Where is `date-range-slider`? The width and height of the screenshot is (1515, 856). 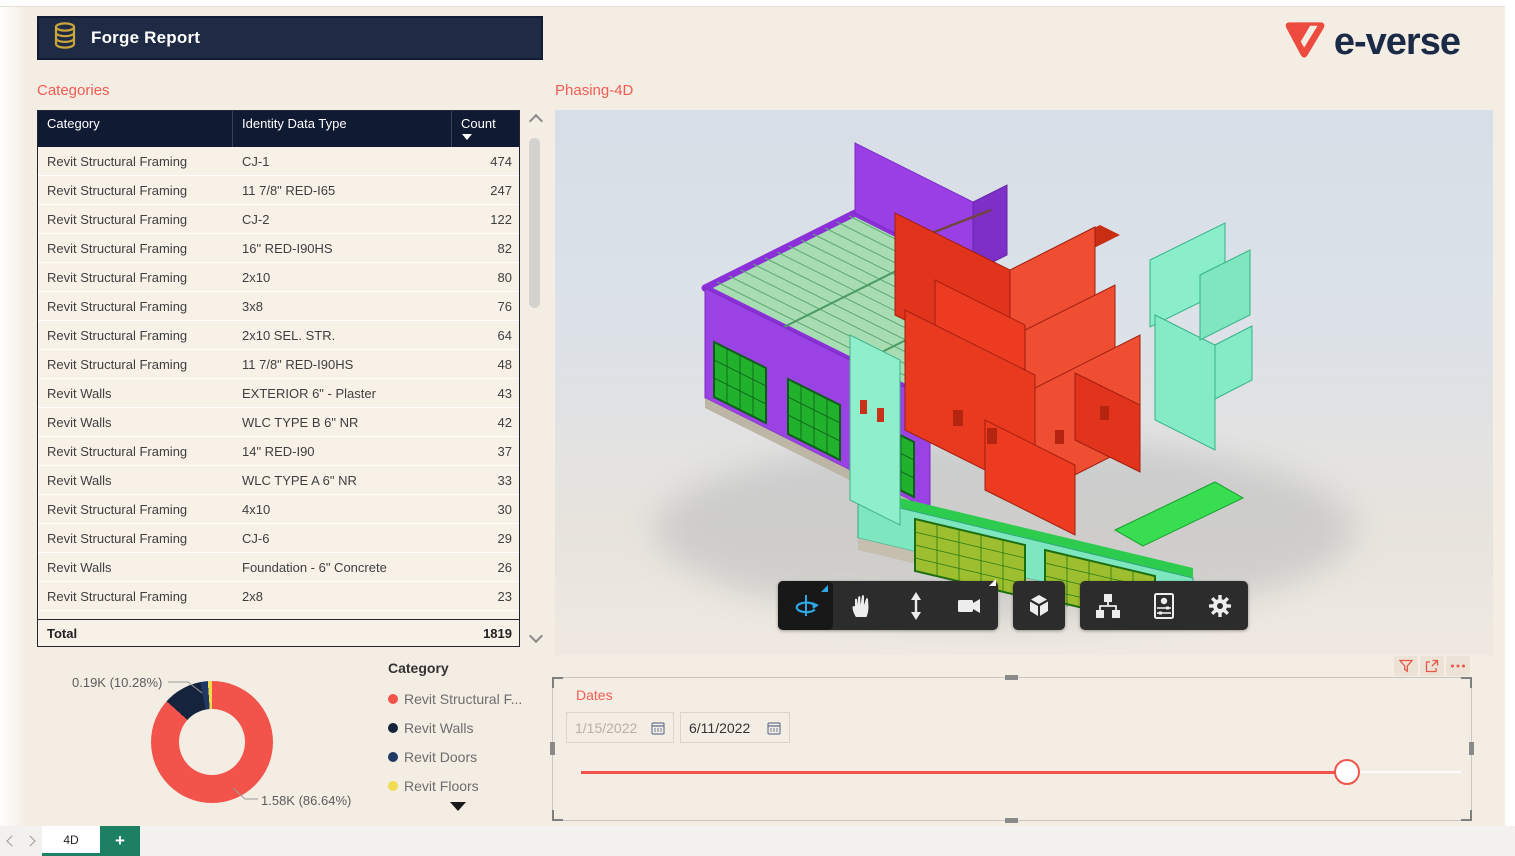 date-range-slider is located at coordinates (1021, 773).